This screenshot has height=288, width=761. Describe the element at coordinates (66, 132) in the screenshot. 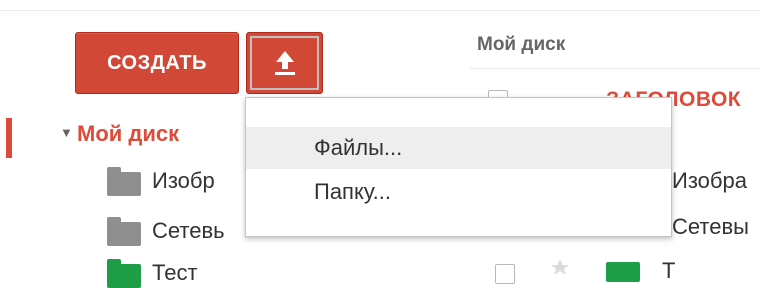

I see `collapse-arrow-icon: ▼` at that location.